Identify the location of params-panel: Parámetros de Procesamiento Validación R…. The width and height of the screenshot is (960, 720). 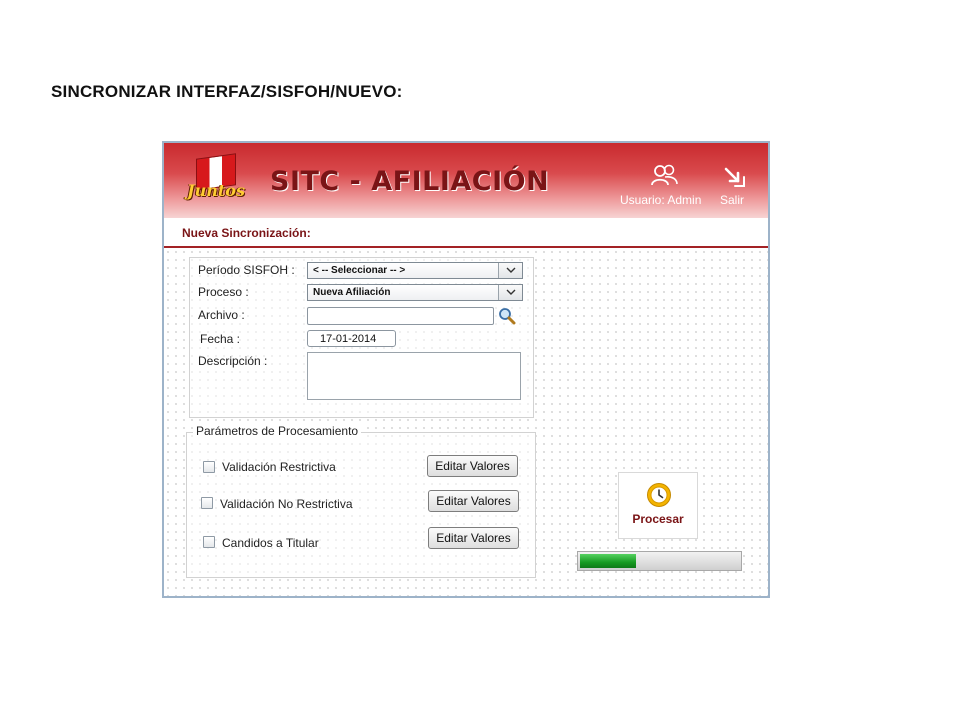
(361, 501).